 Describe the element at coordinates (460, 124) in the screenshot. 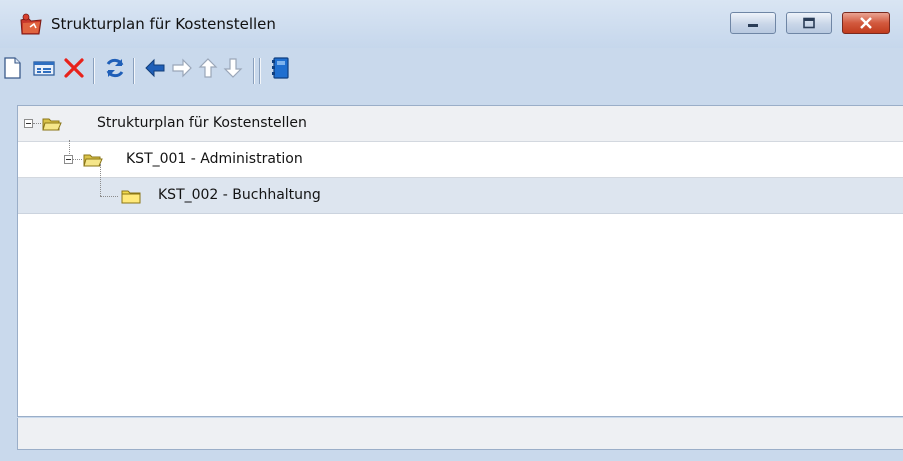

I see `tree-node-root: Strukturplan für Kostenstellen` at that location.